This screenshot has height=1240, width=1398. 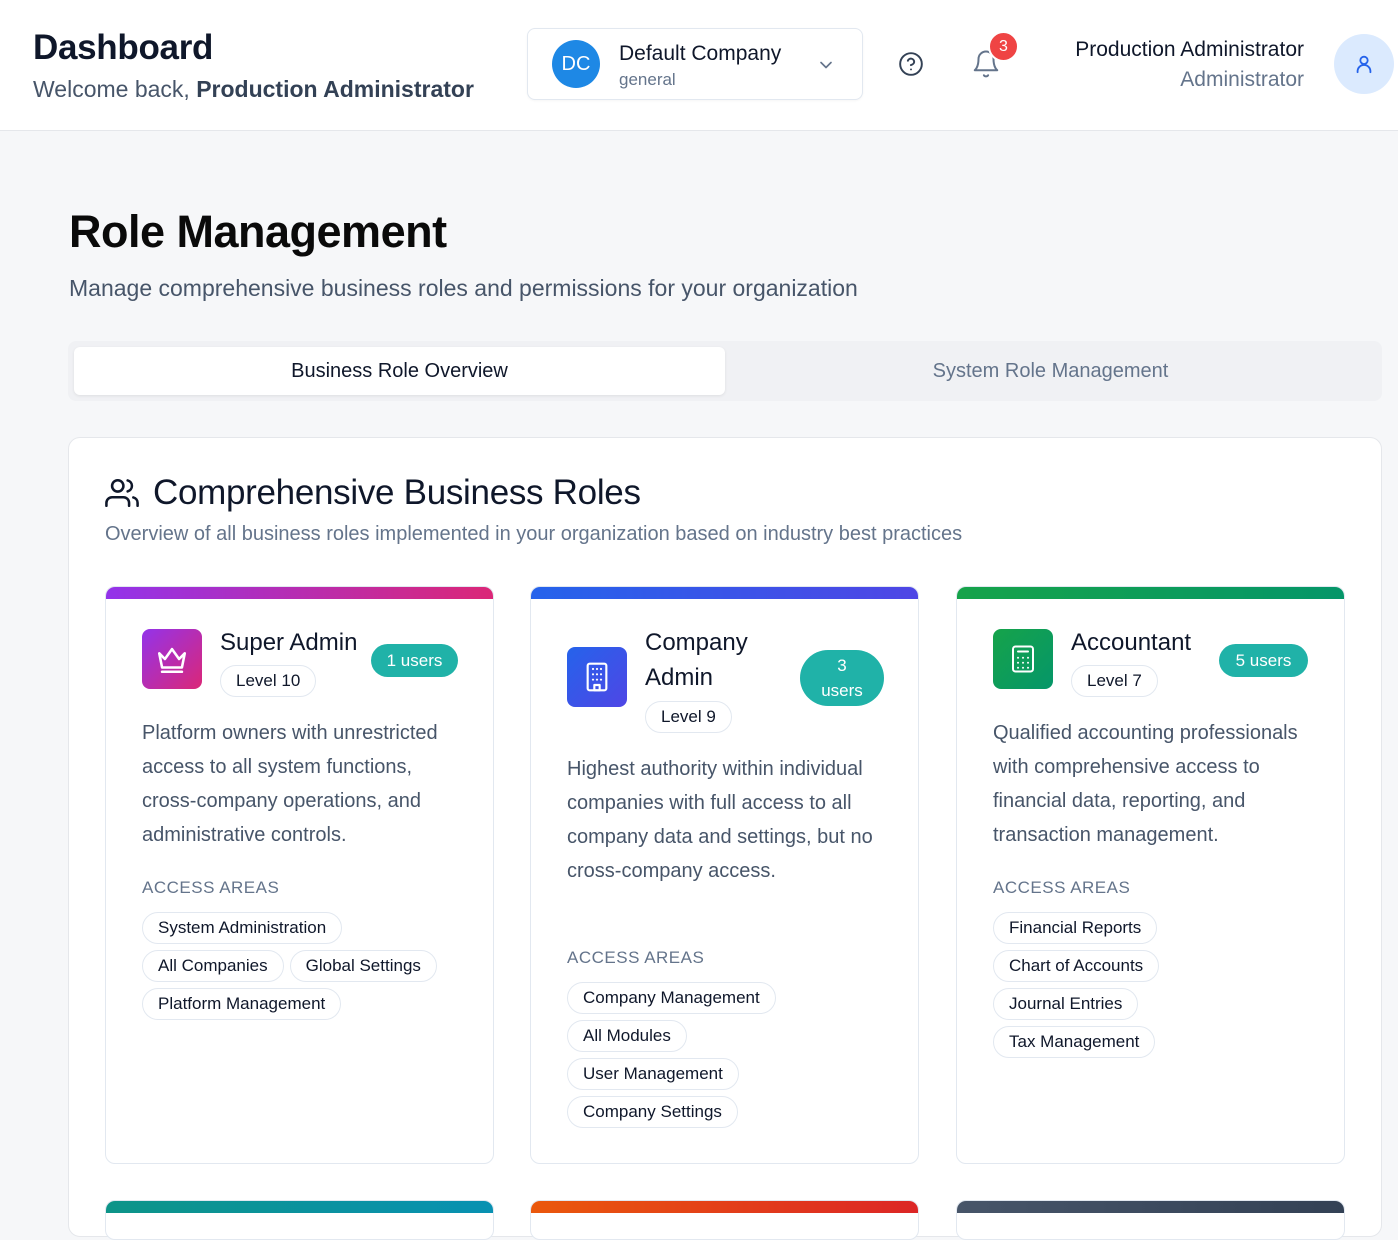 What do you see at coordinates (397, 492) in the screenshot?
I see `section-title: Comprehensive Business Roles` at bounding box center [397, 492].